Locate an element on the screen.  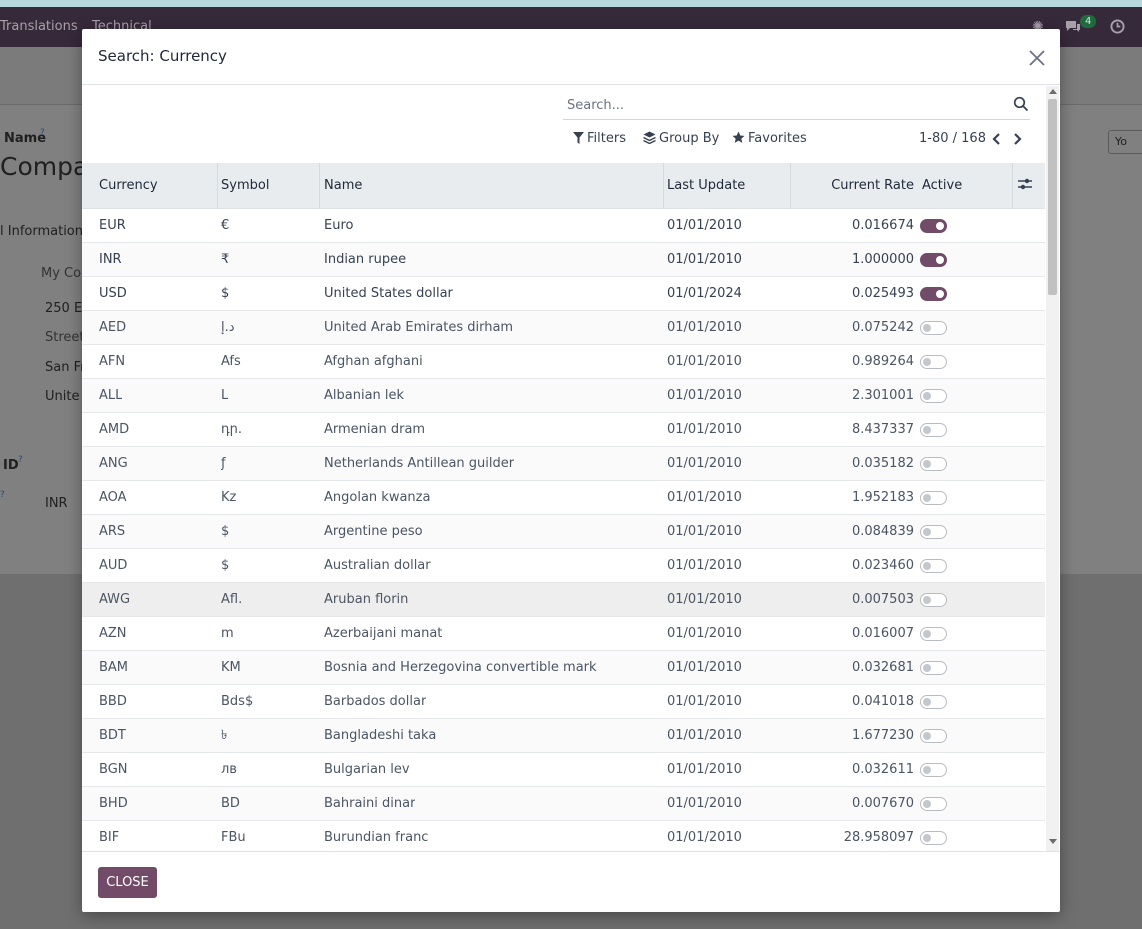
optional-columns-toggle is located at coordinates (1025, 186).